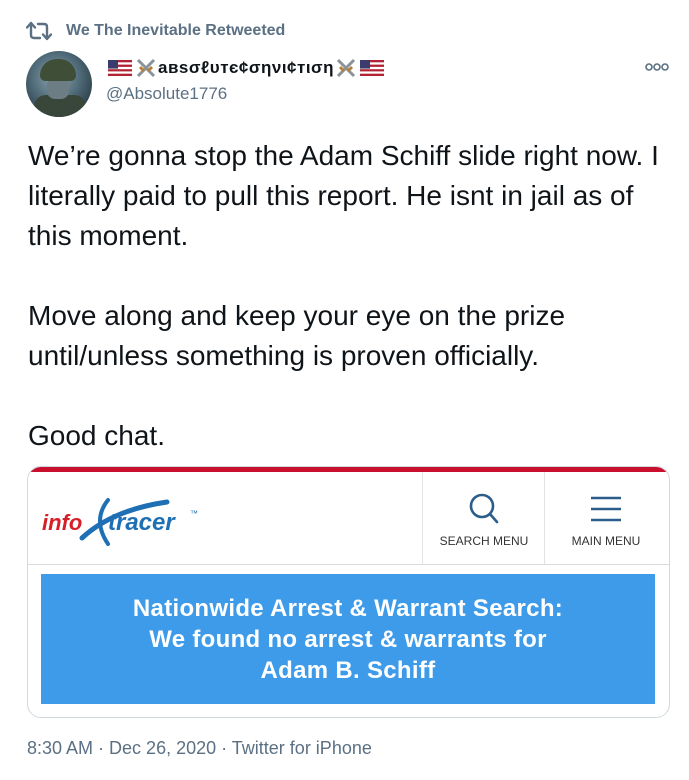  I want to click on retweeted-by-text: We The Inevitable Retweeted, so click(176, 30).